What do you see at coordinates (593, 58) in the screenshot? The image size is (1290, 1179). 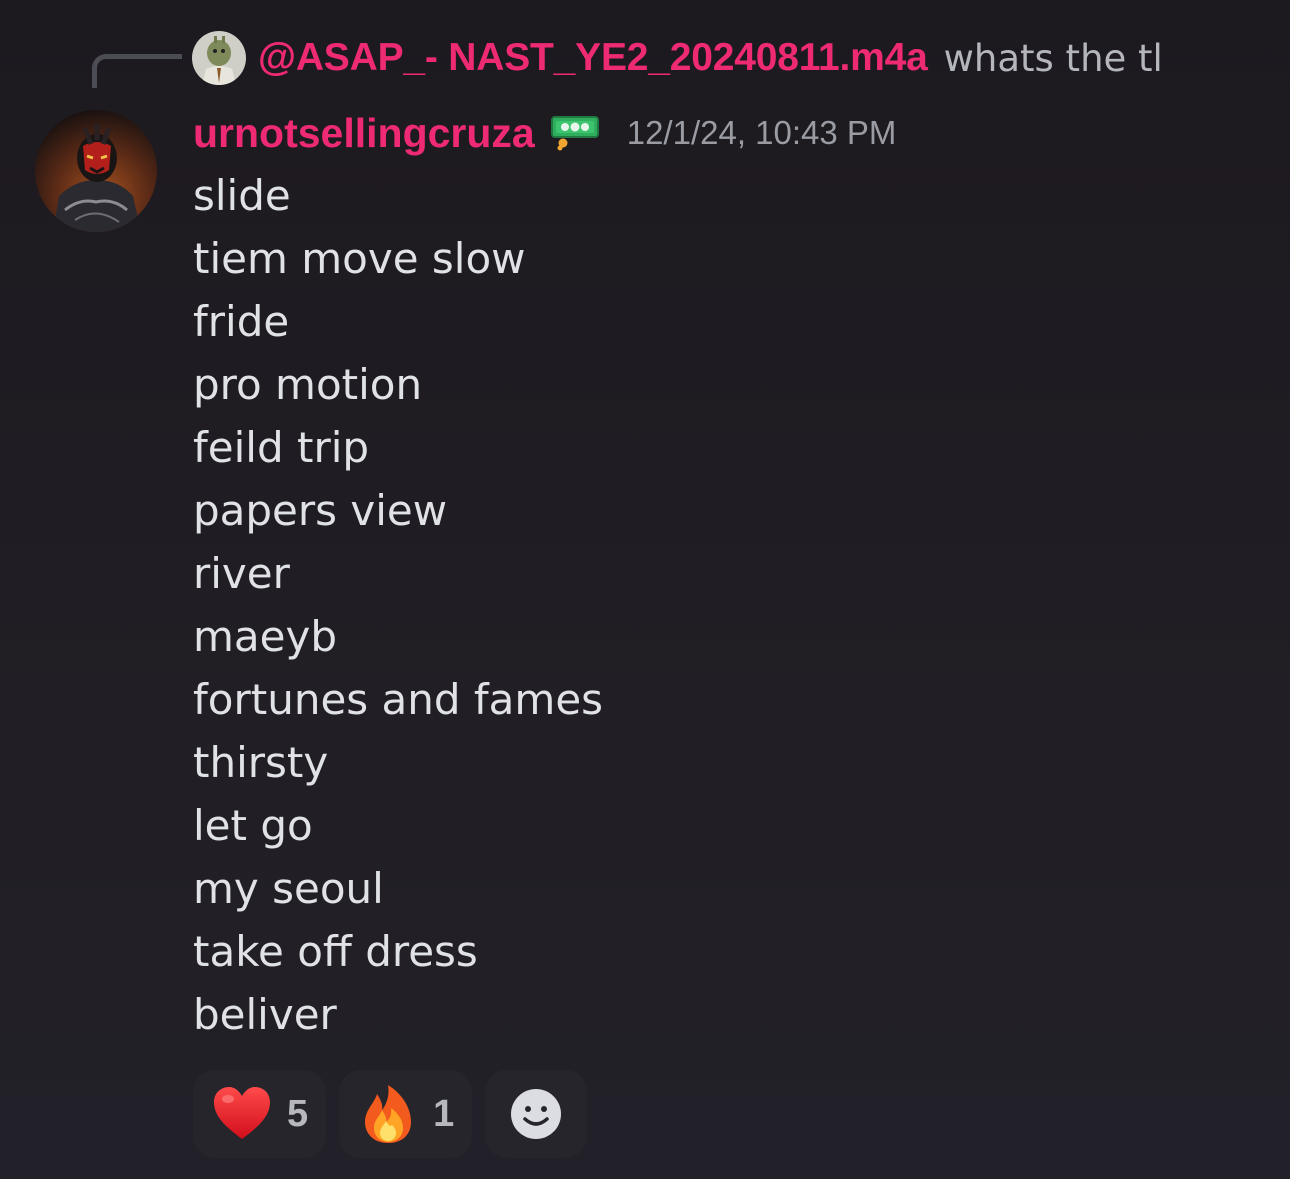 I see `reply-author: @ASAP_- NAST_YE2_20240811.m4a` at bounding box center [593, 58].